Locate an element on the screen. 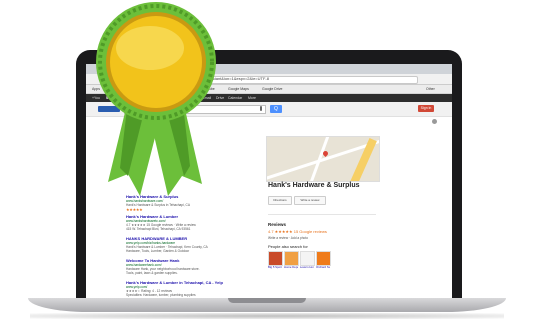 The image size is (534, 334). medal-highlight is located at coordinates (150, 48).